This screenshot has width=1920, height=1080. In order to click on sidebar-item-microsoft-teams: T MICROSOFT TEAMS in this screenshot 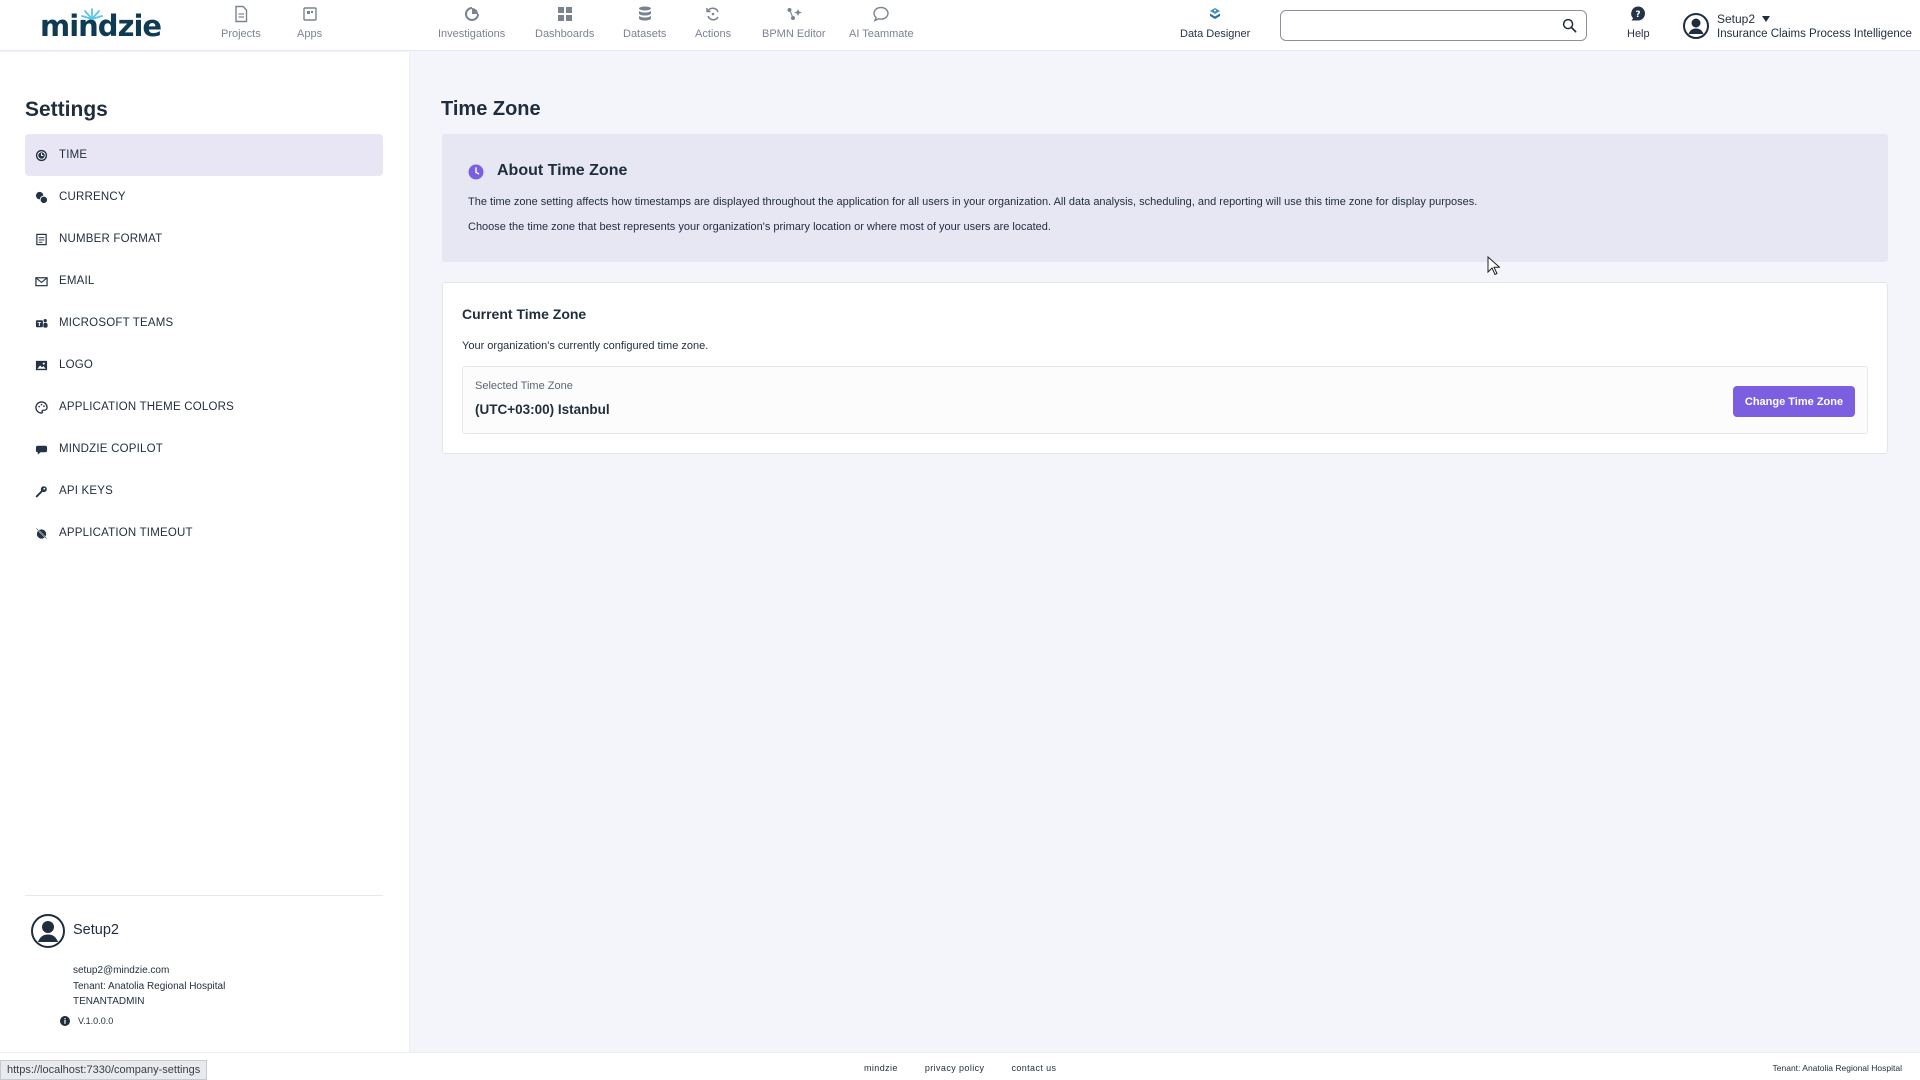, I will do `click(204, 323)`.